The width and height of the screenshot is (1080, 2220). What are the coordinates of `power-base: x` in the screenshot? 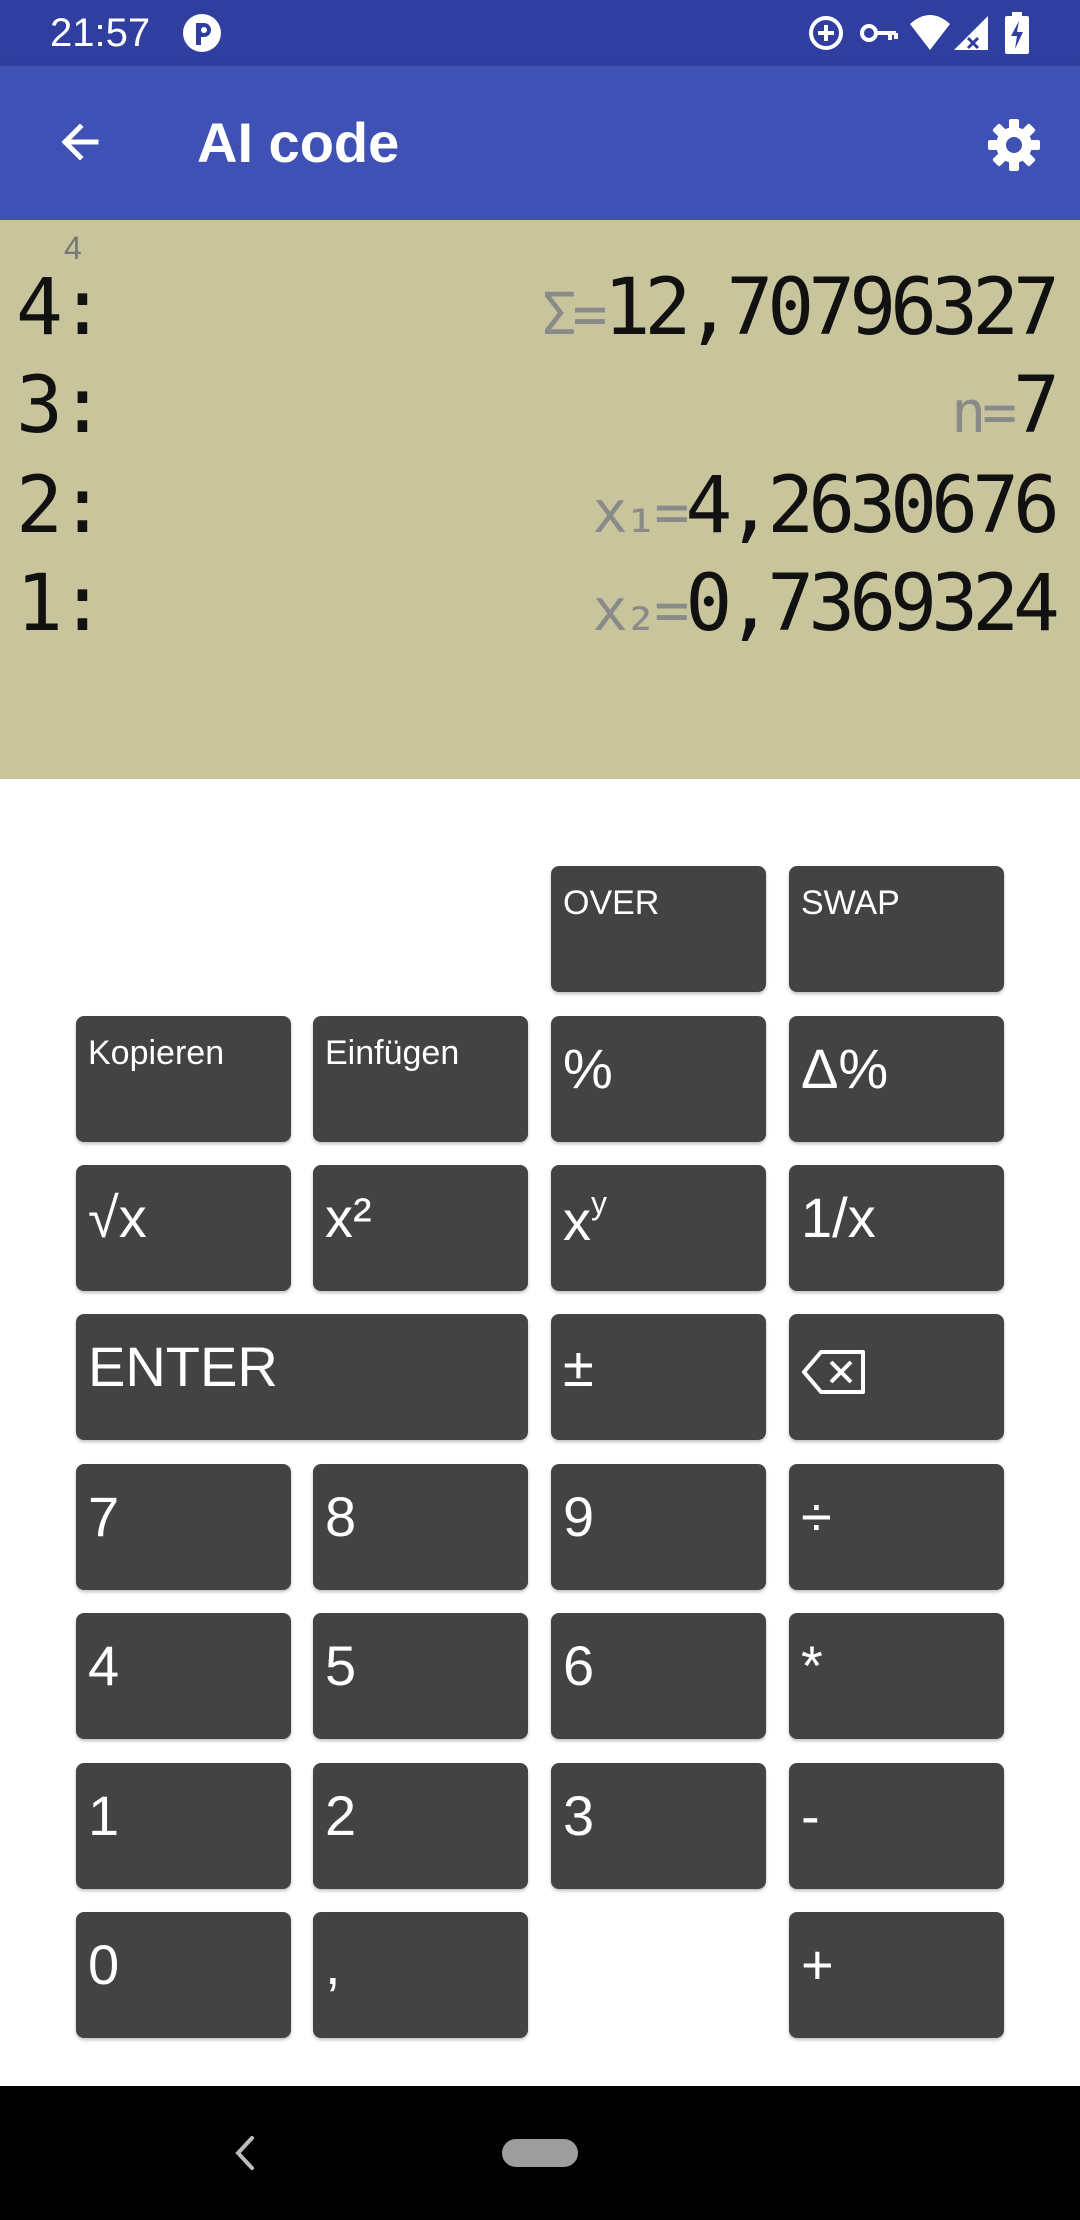 It's located at (577, 1220).